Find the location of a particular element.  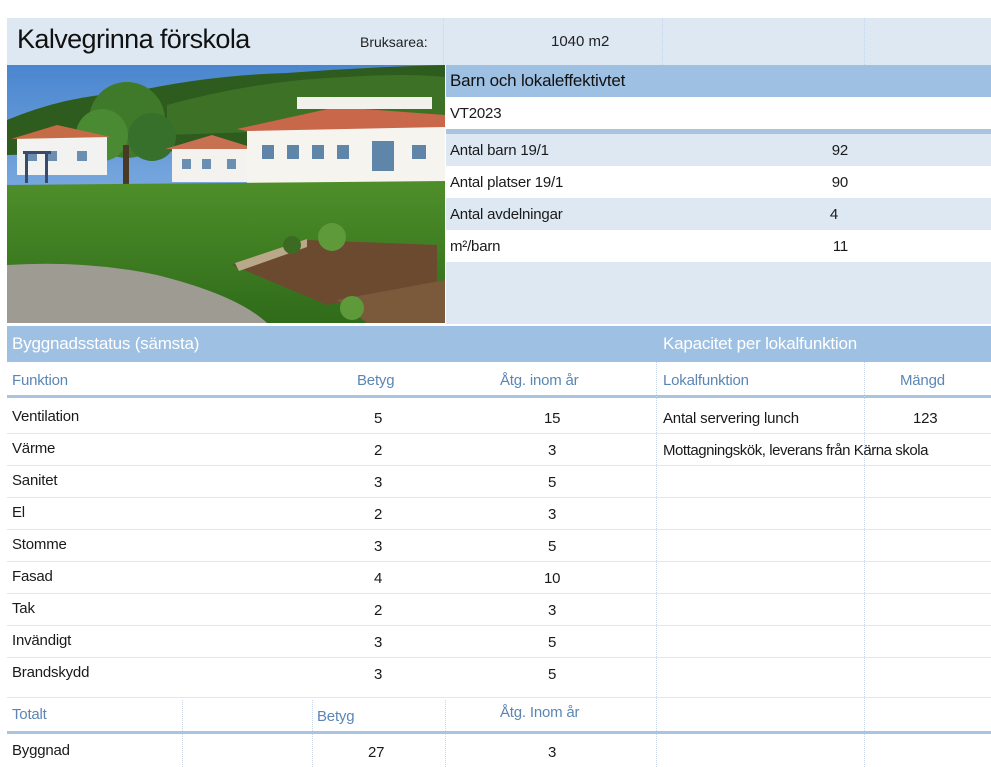

stats-row-value: 11 is located at coordinates (840, 246).